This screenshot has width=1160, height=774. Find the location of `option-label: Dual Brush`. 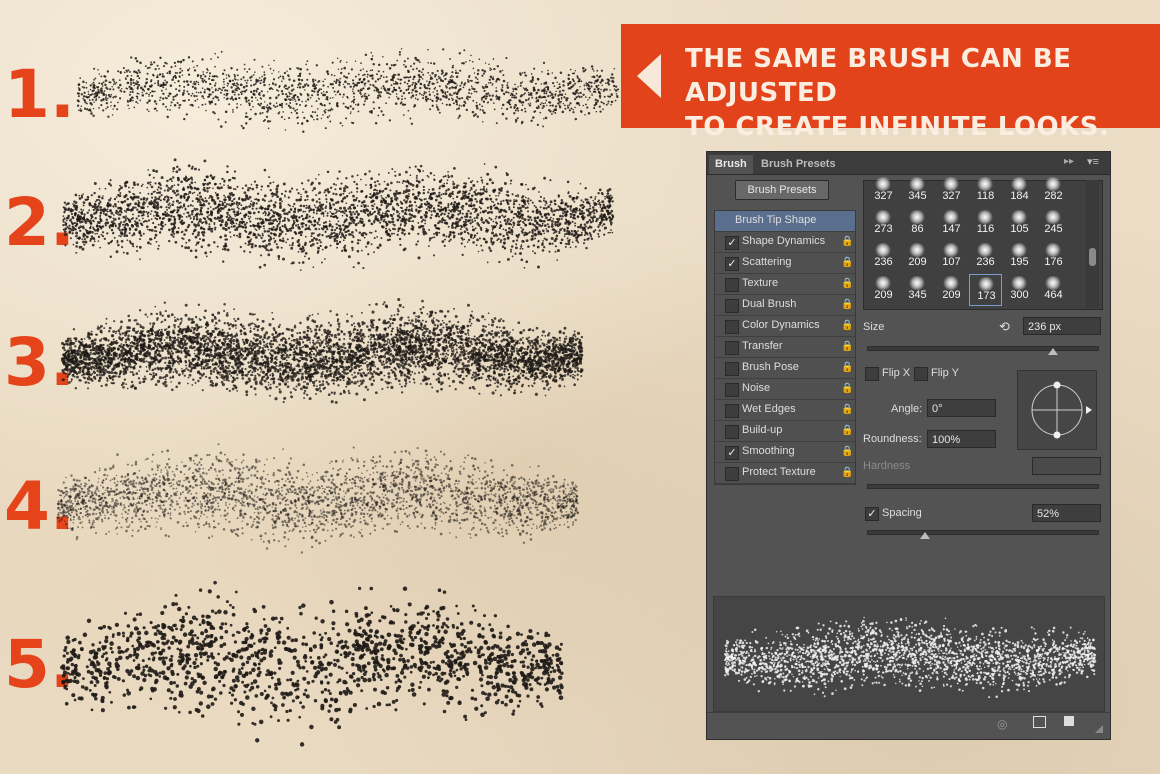

option-label: Dual Brush is located at coordinates (769, 304).